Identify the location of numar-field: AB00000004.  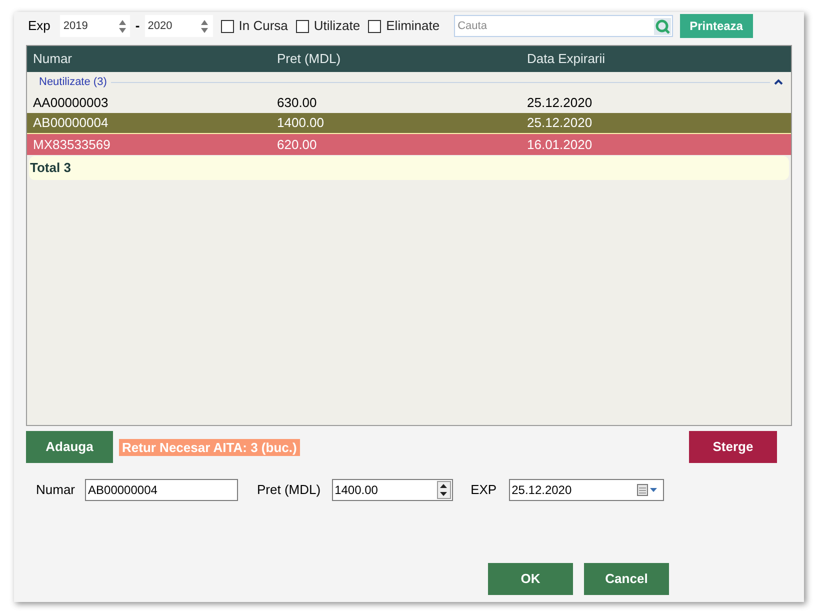
(161, 490).